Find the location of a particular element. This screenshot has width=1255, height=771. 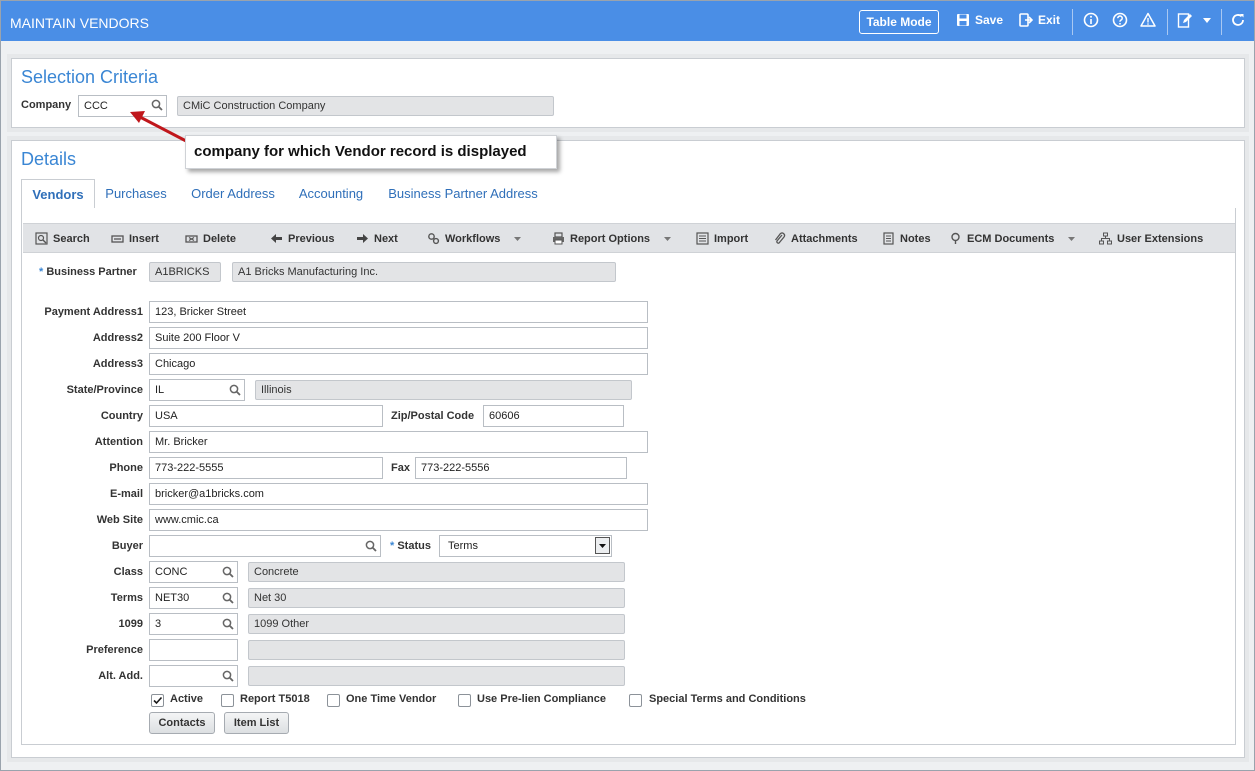

email-input: bricker@a1bricks.com is located at coordinates (398, 494).